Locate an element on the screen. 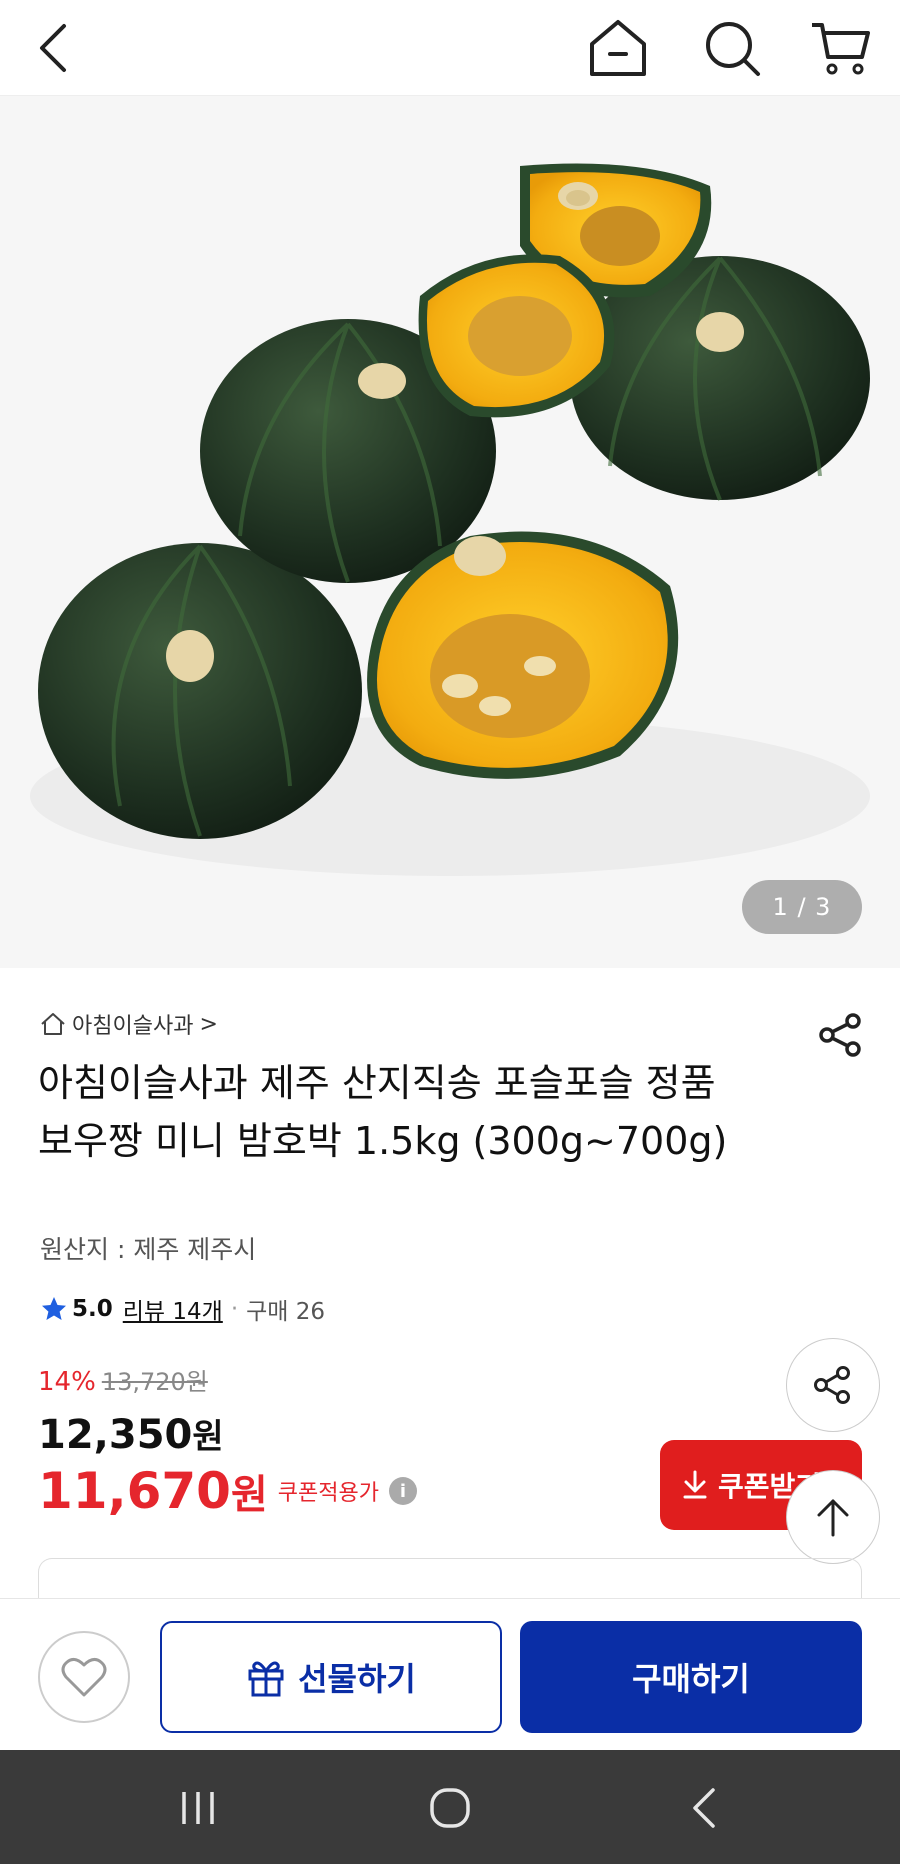 The height and width of the screenshot is (1864, 900). store-name: 아침이슬사과 is located at coordinates (133, 1026).